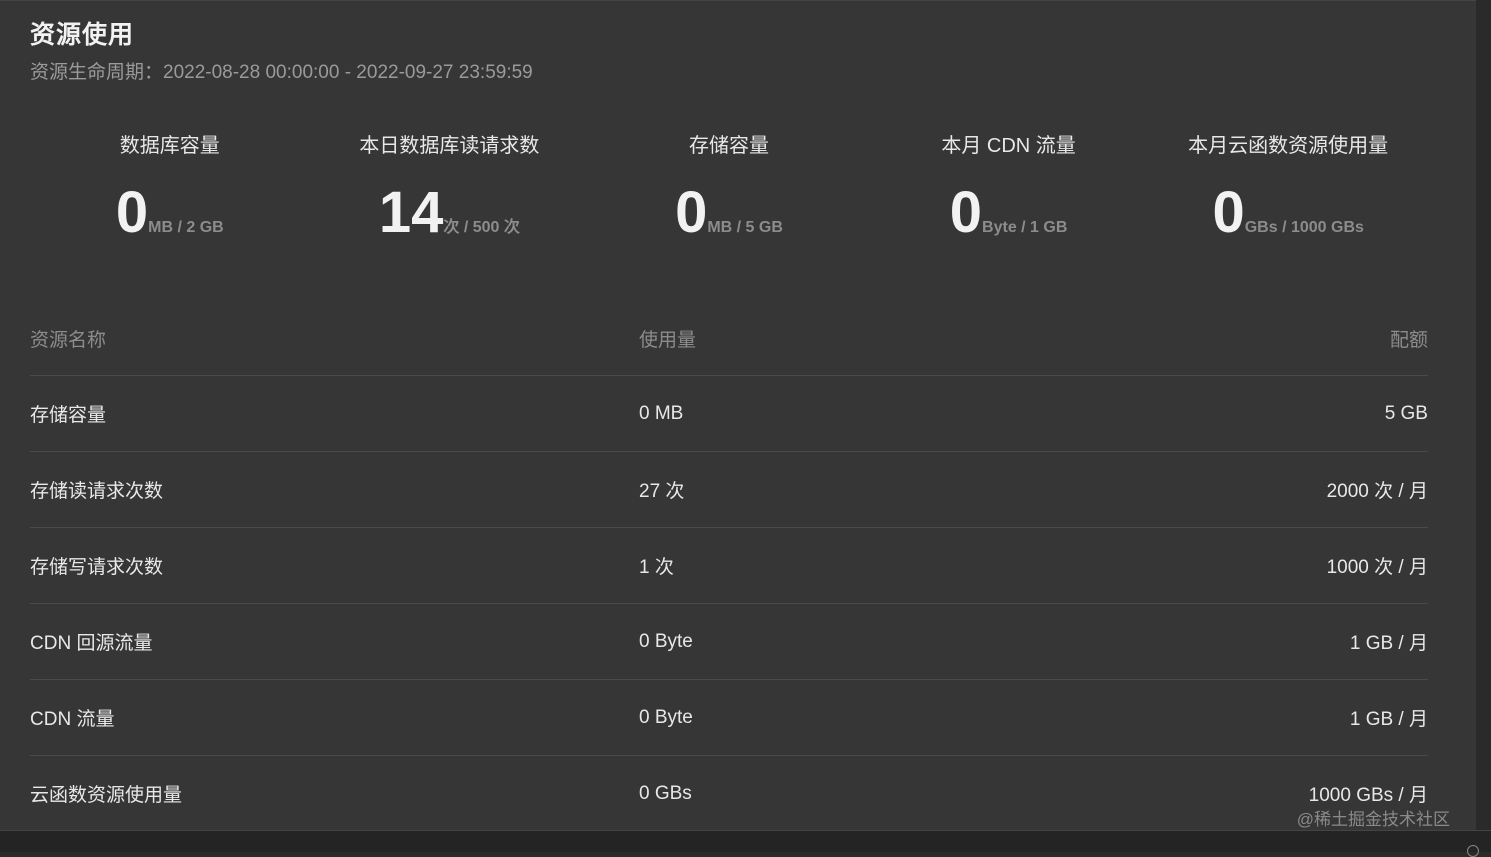 Image resolution: width=1491 pixels, height=857 pixels. What do you see at coordinates (729, 338) in the screenshot?
I see `table-header: 资源名称 使用量 配额` at bounding box center [729, 338].